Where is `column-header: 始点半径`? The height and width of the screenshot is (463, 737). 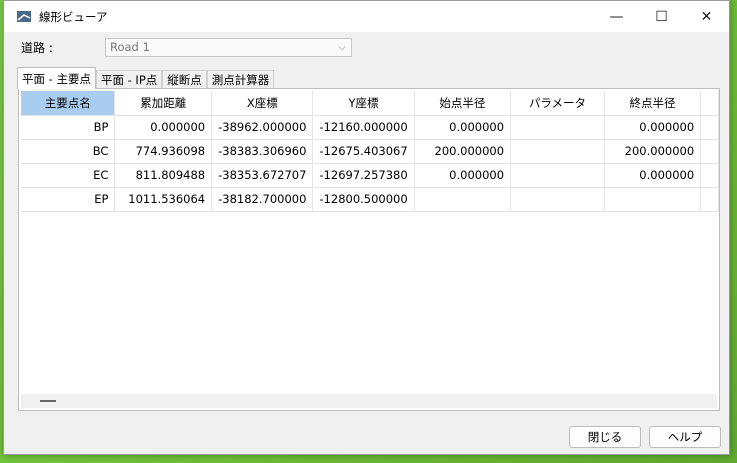
column-header: 始点半径 is located at coordinates (463, 103).